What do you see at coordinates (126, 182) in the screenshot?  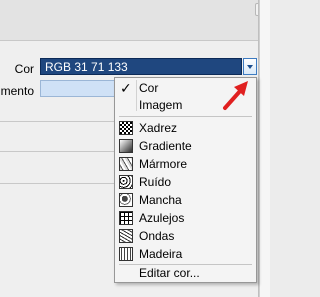 I see `noise-icon` at bounding box center [126, 182].